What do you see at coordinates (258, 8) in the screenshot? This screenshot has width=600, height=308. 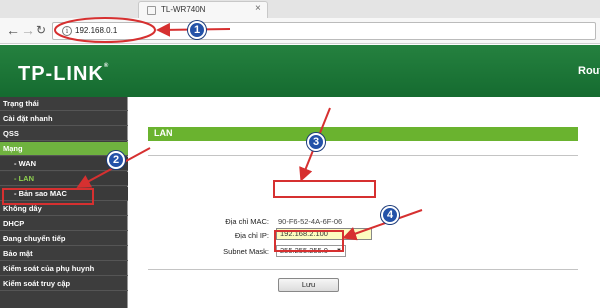 I see `close-icon: ×` at bounding box center [258, 8].